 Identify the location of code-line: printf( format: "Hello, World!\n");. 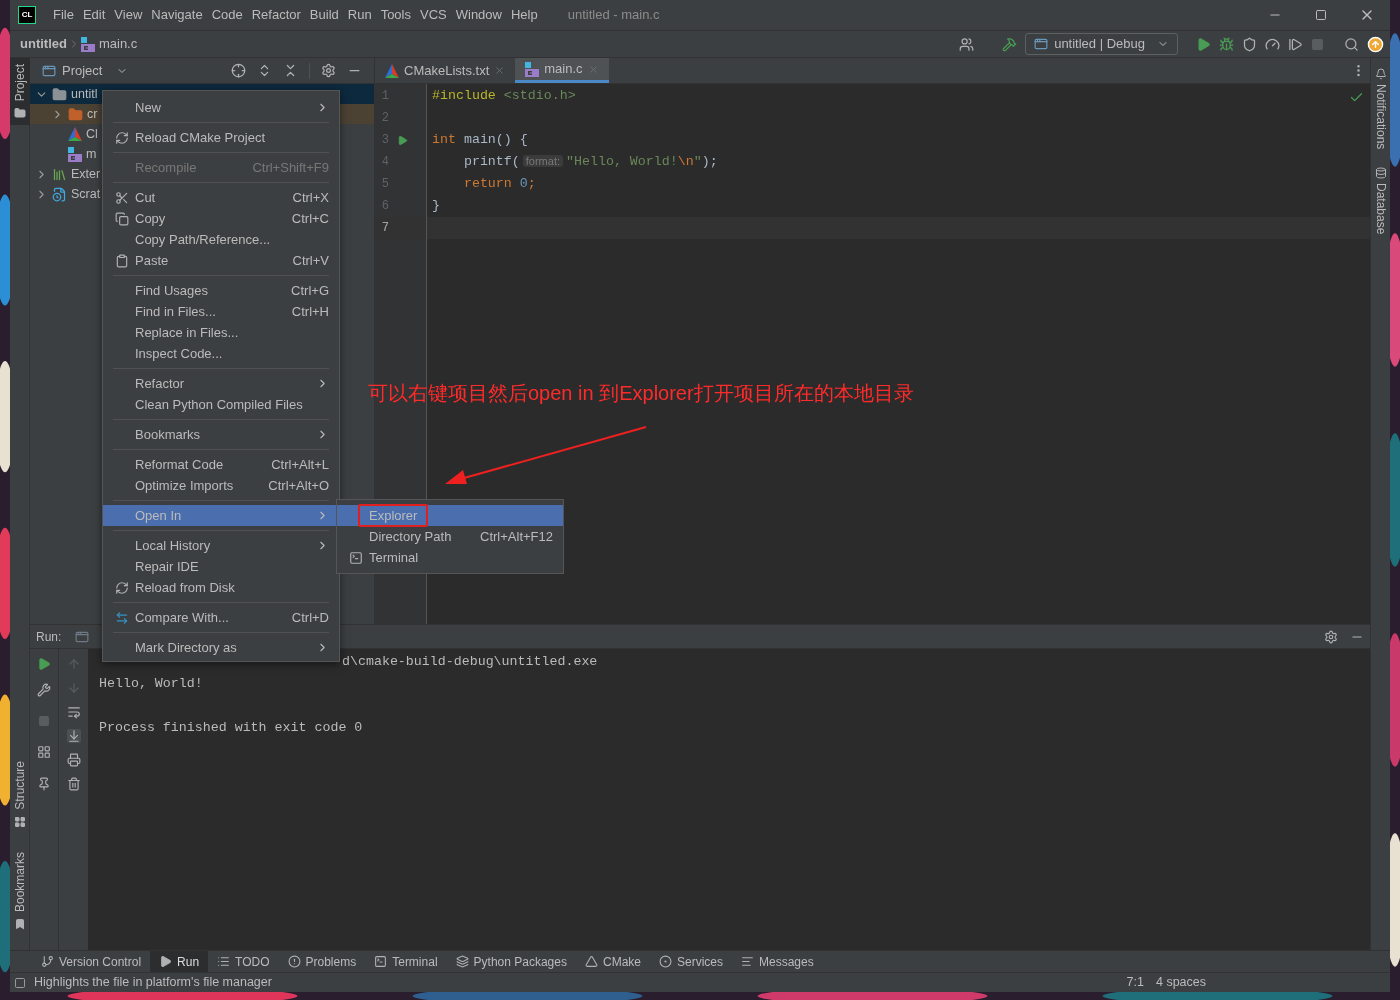
(590, 162).